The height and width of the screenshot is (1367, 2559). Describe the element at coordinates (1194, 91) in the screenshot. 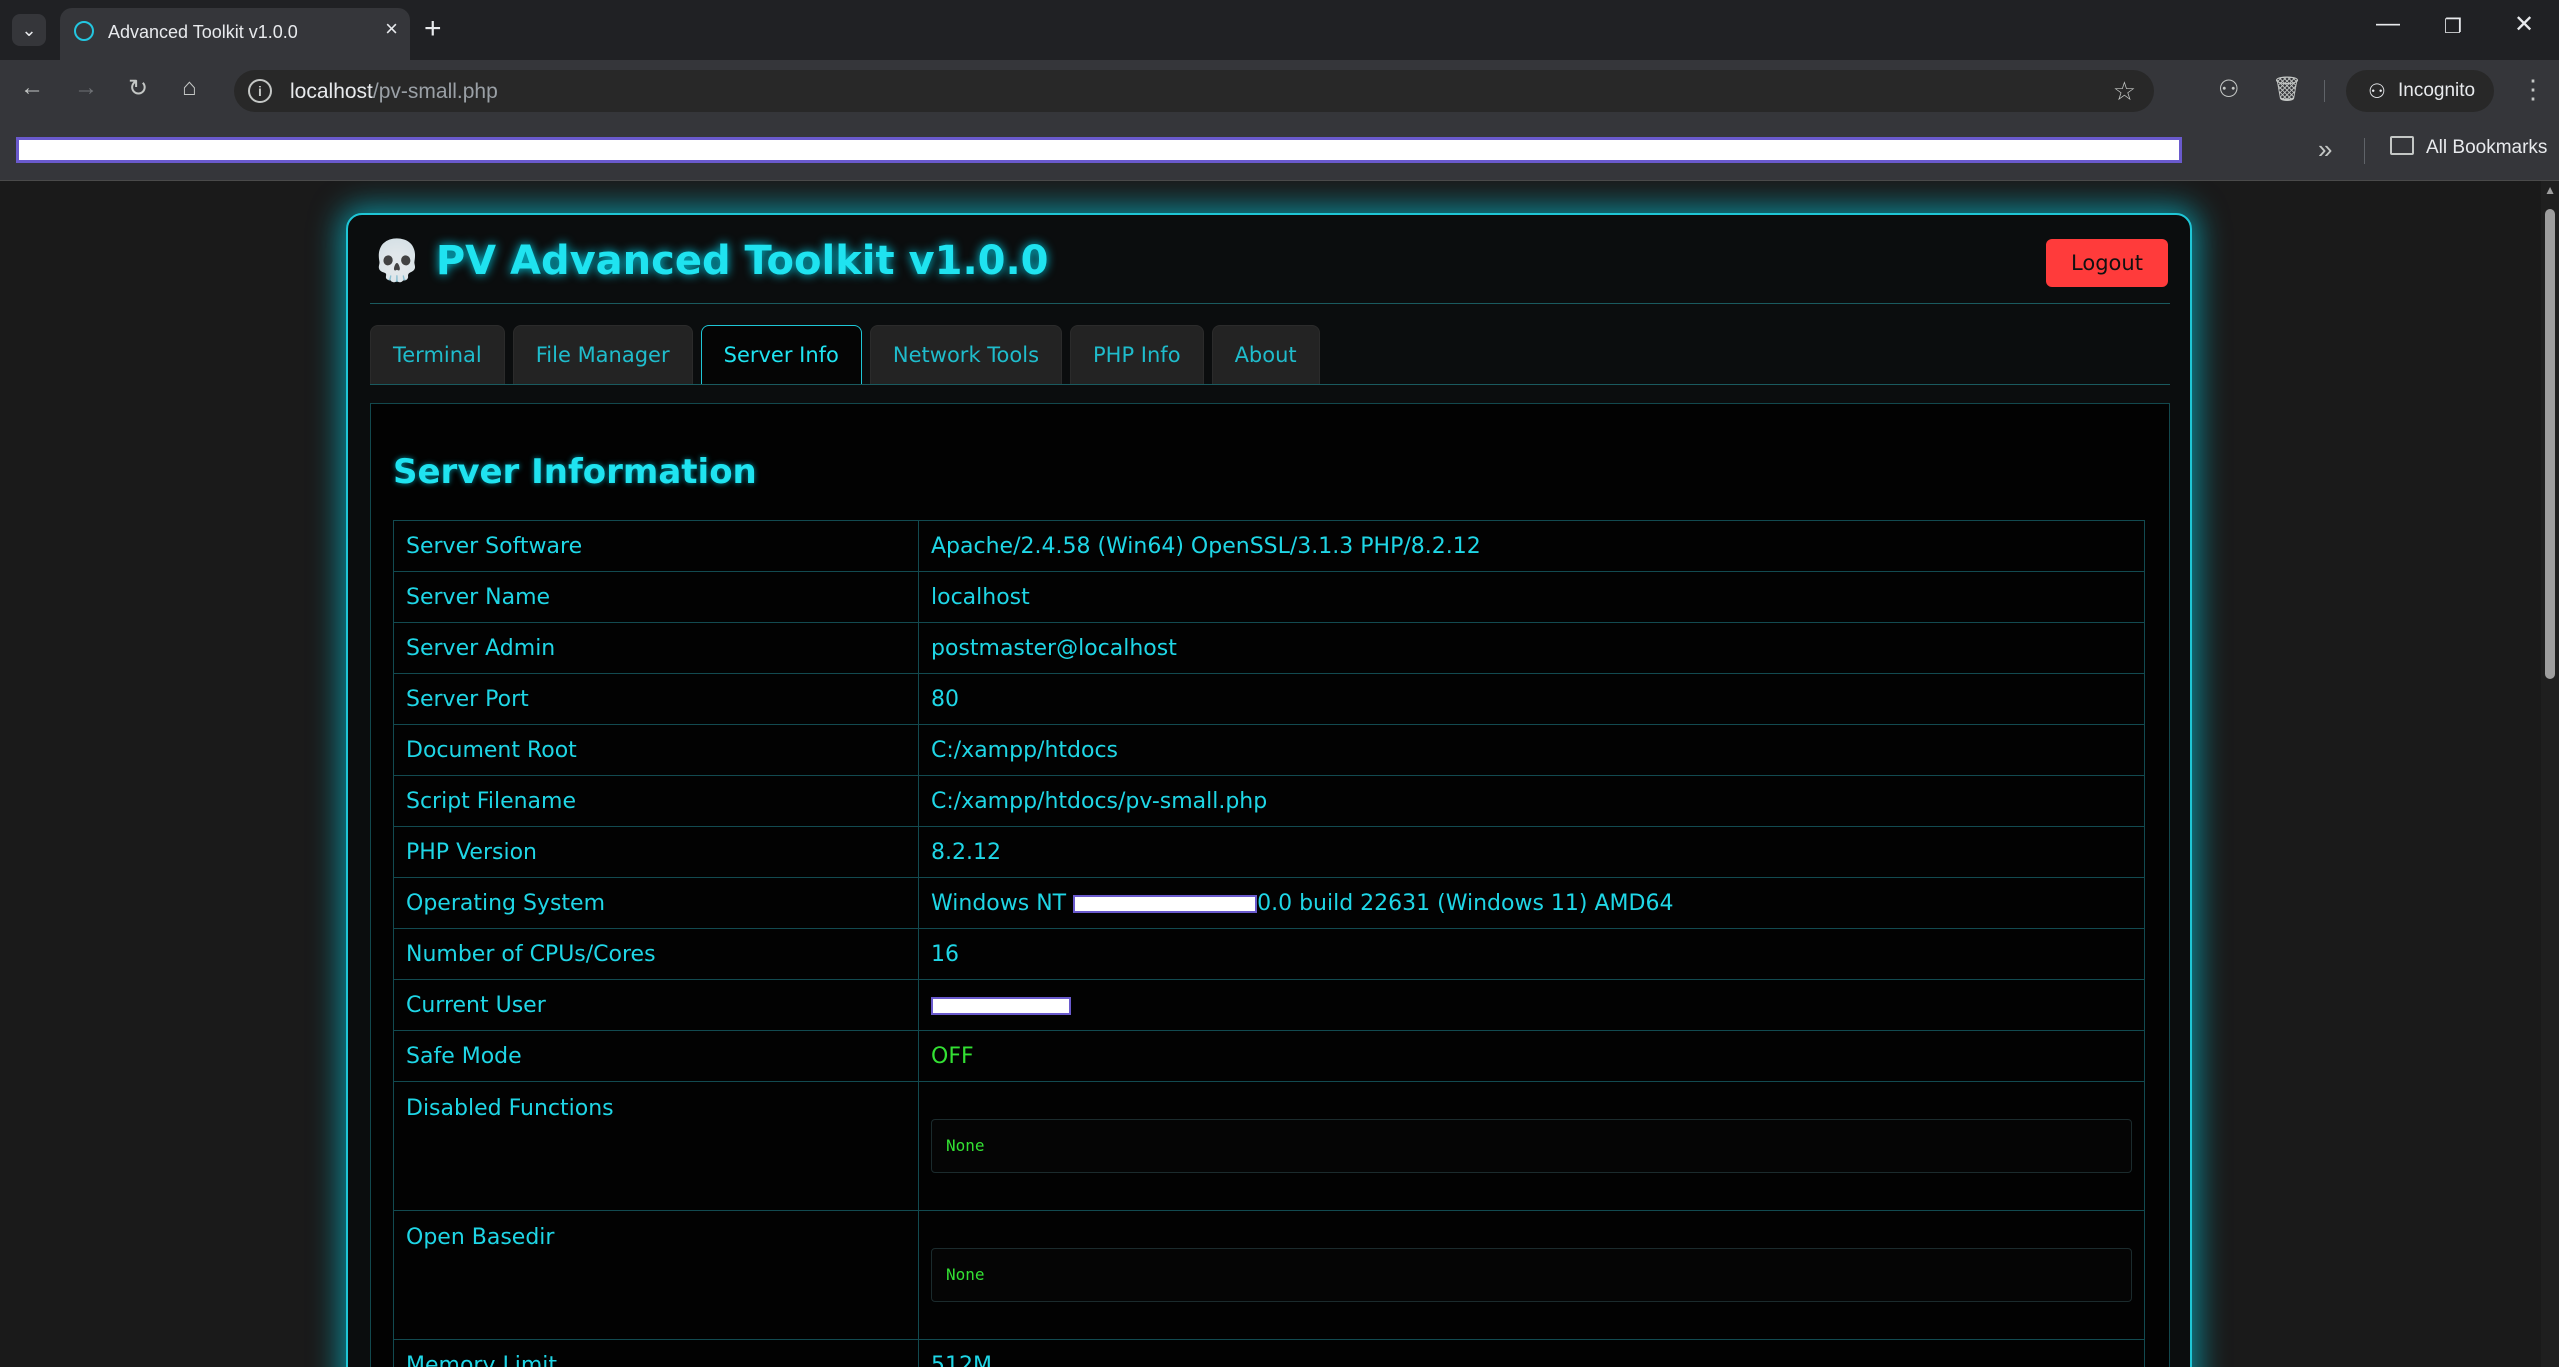

I see `address-bar: i localhost/pv-small.php ☆` at that location.